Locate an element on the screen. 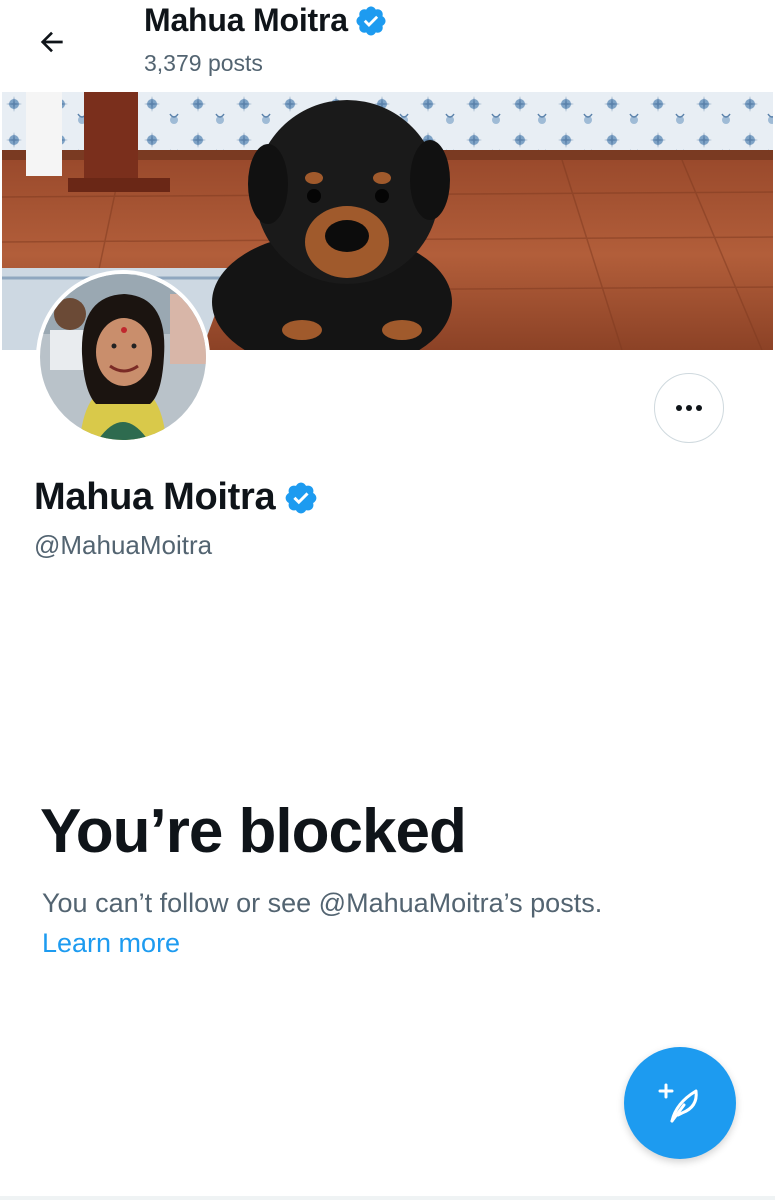 The height and width of the screenshot is (1200, 775). top-header: Mahua Moitra 3,379 posts is located at coordinates (387, 46).